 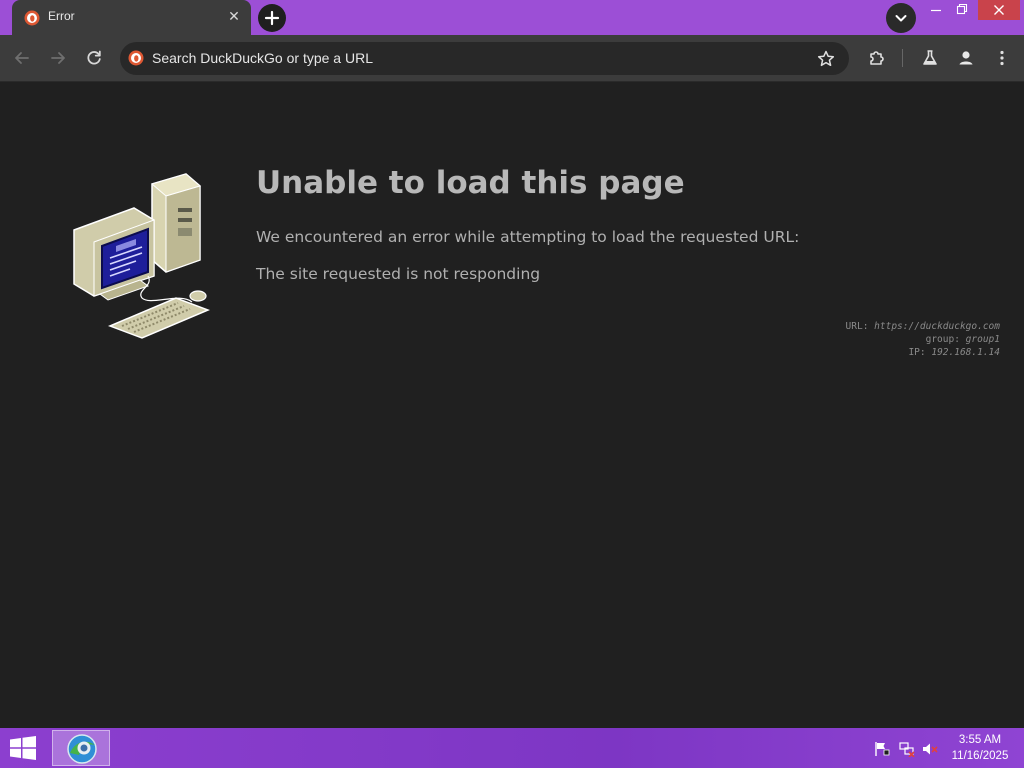 I want to click on menu-button, so click(x=1002, y=58).